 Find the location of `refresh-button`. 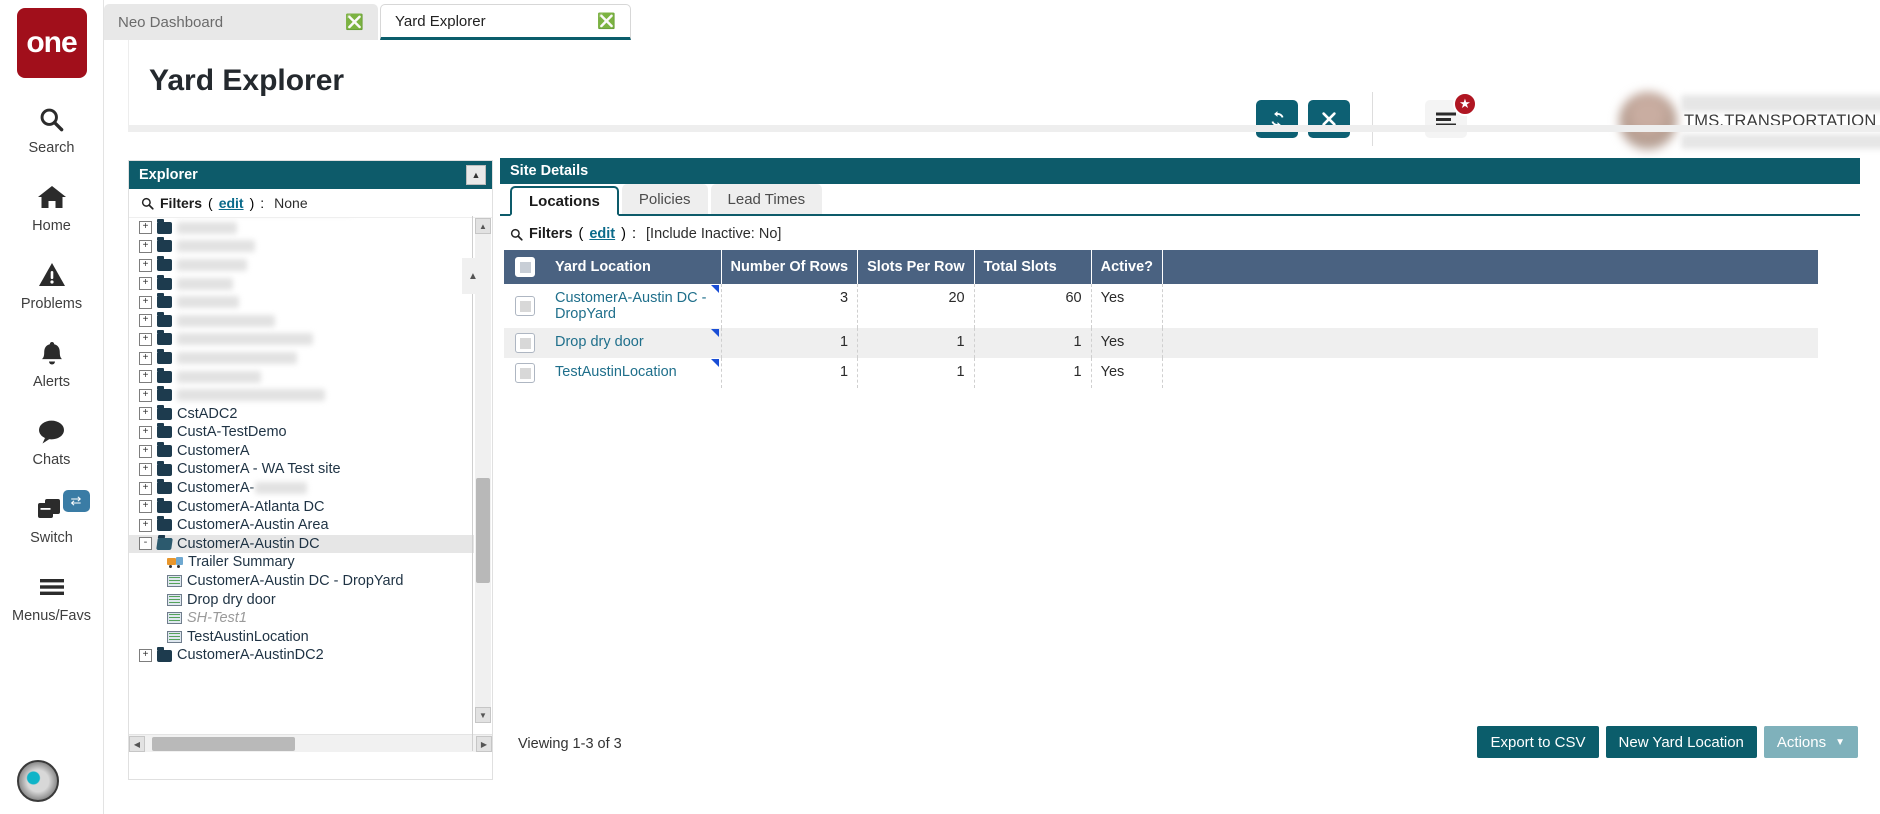

refresh-button is located at coordinates (1277, 119).